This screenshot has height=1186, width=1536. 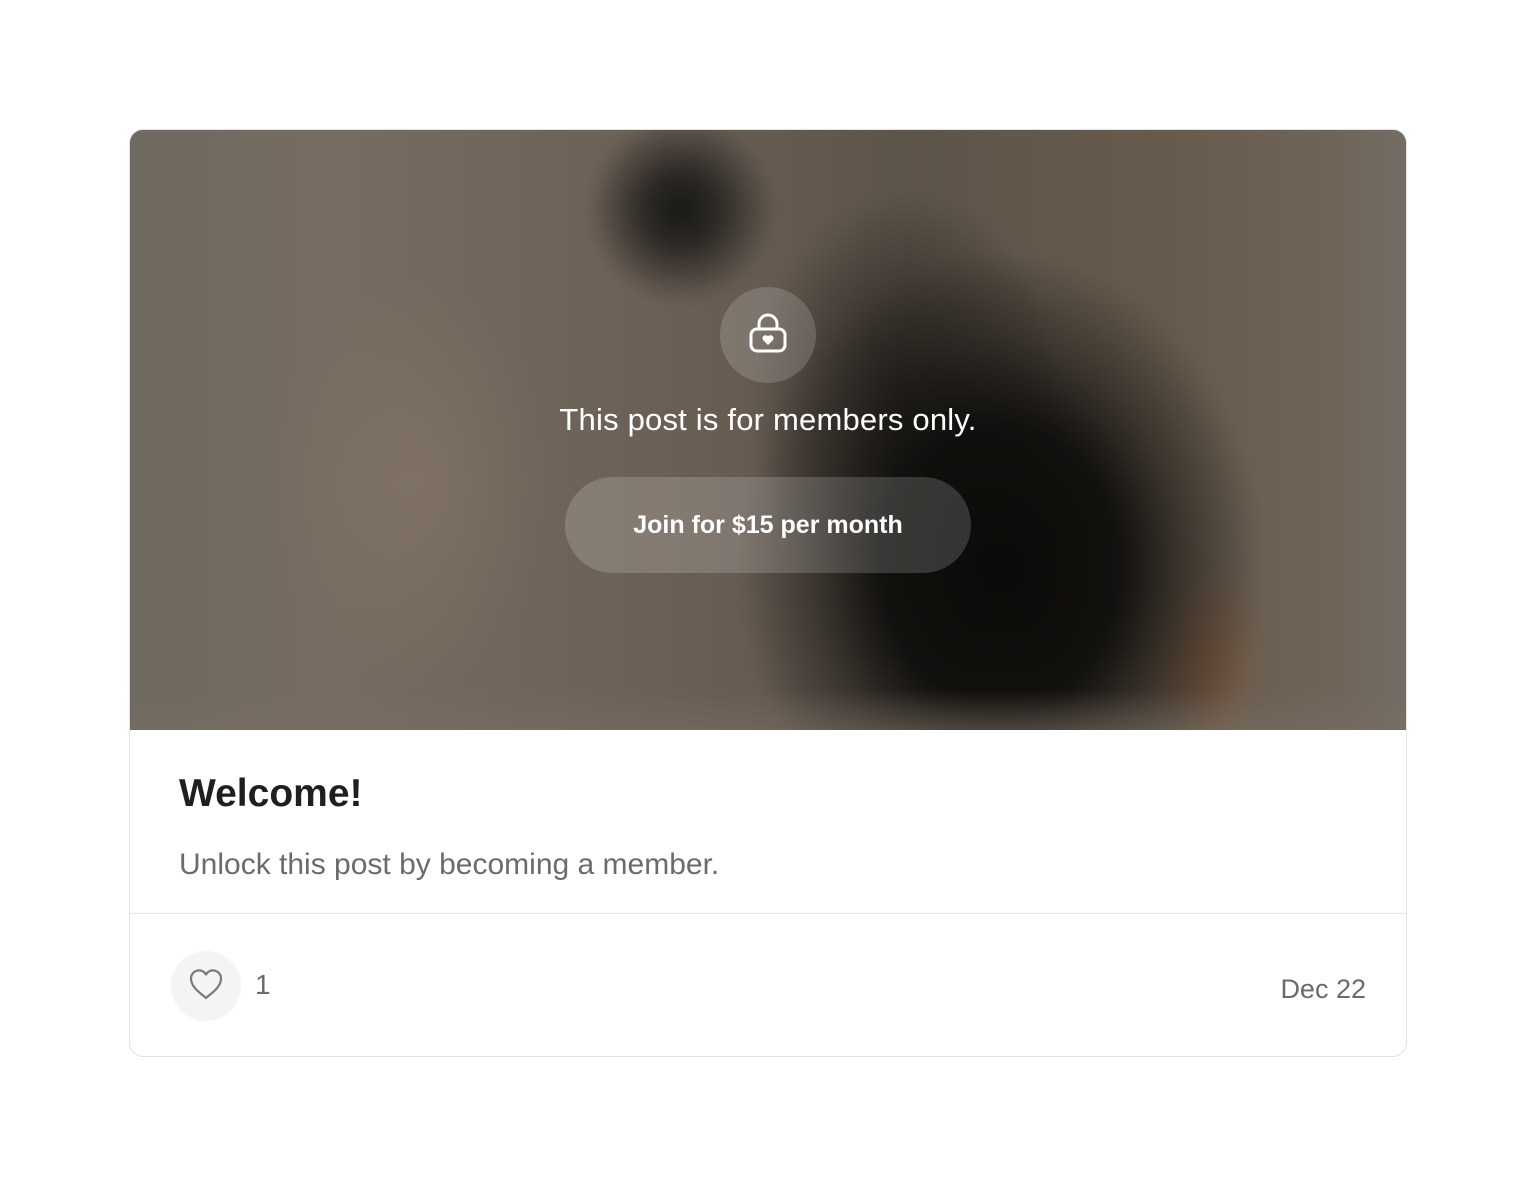 I want to click on like-count: 1, so click(x=263, y=984).